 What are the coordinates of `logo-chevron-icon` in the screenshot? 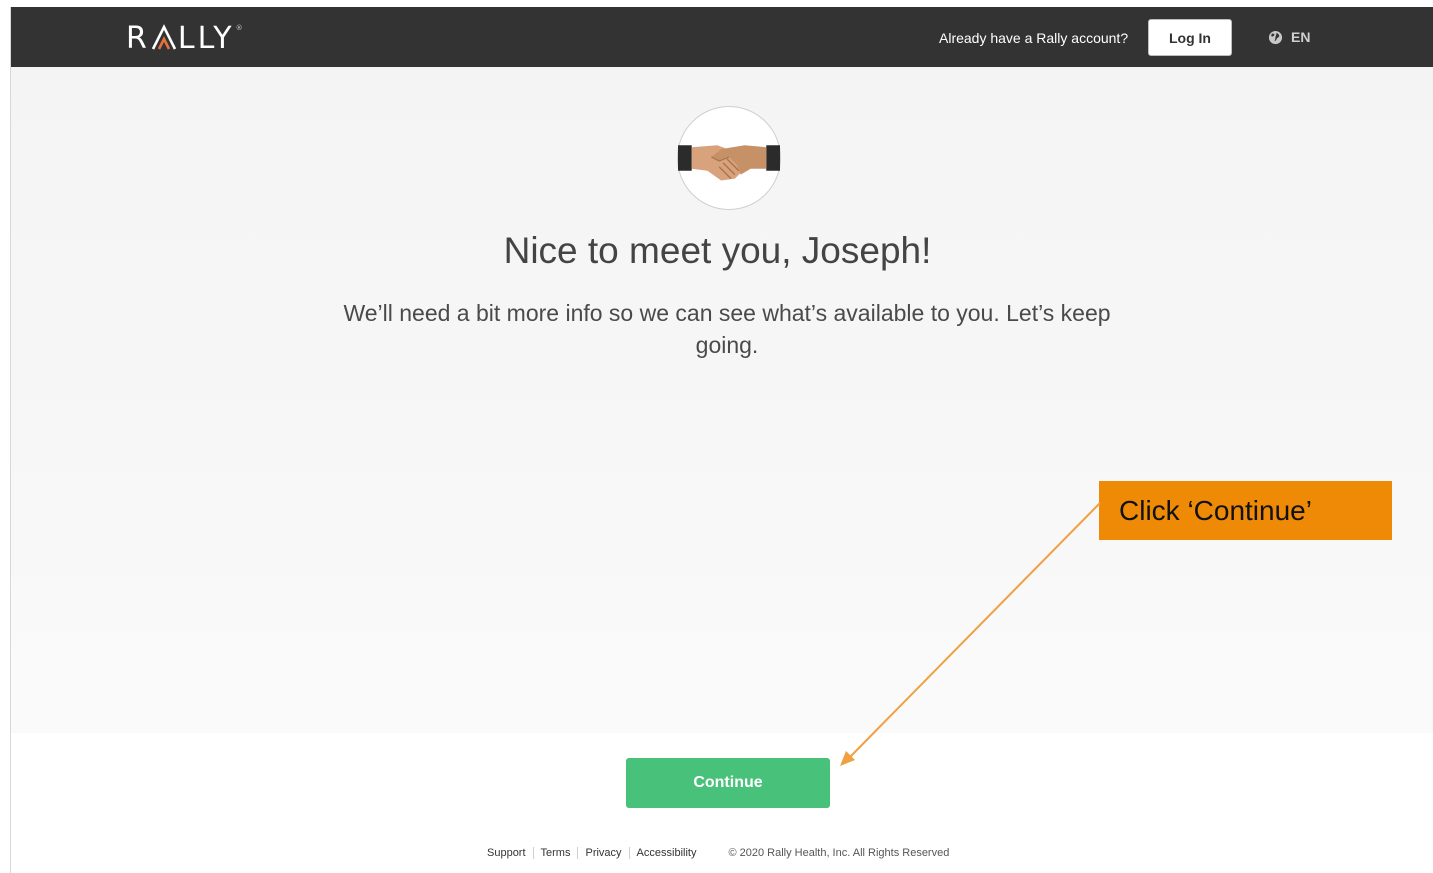 It's located at (164, 37).